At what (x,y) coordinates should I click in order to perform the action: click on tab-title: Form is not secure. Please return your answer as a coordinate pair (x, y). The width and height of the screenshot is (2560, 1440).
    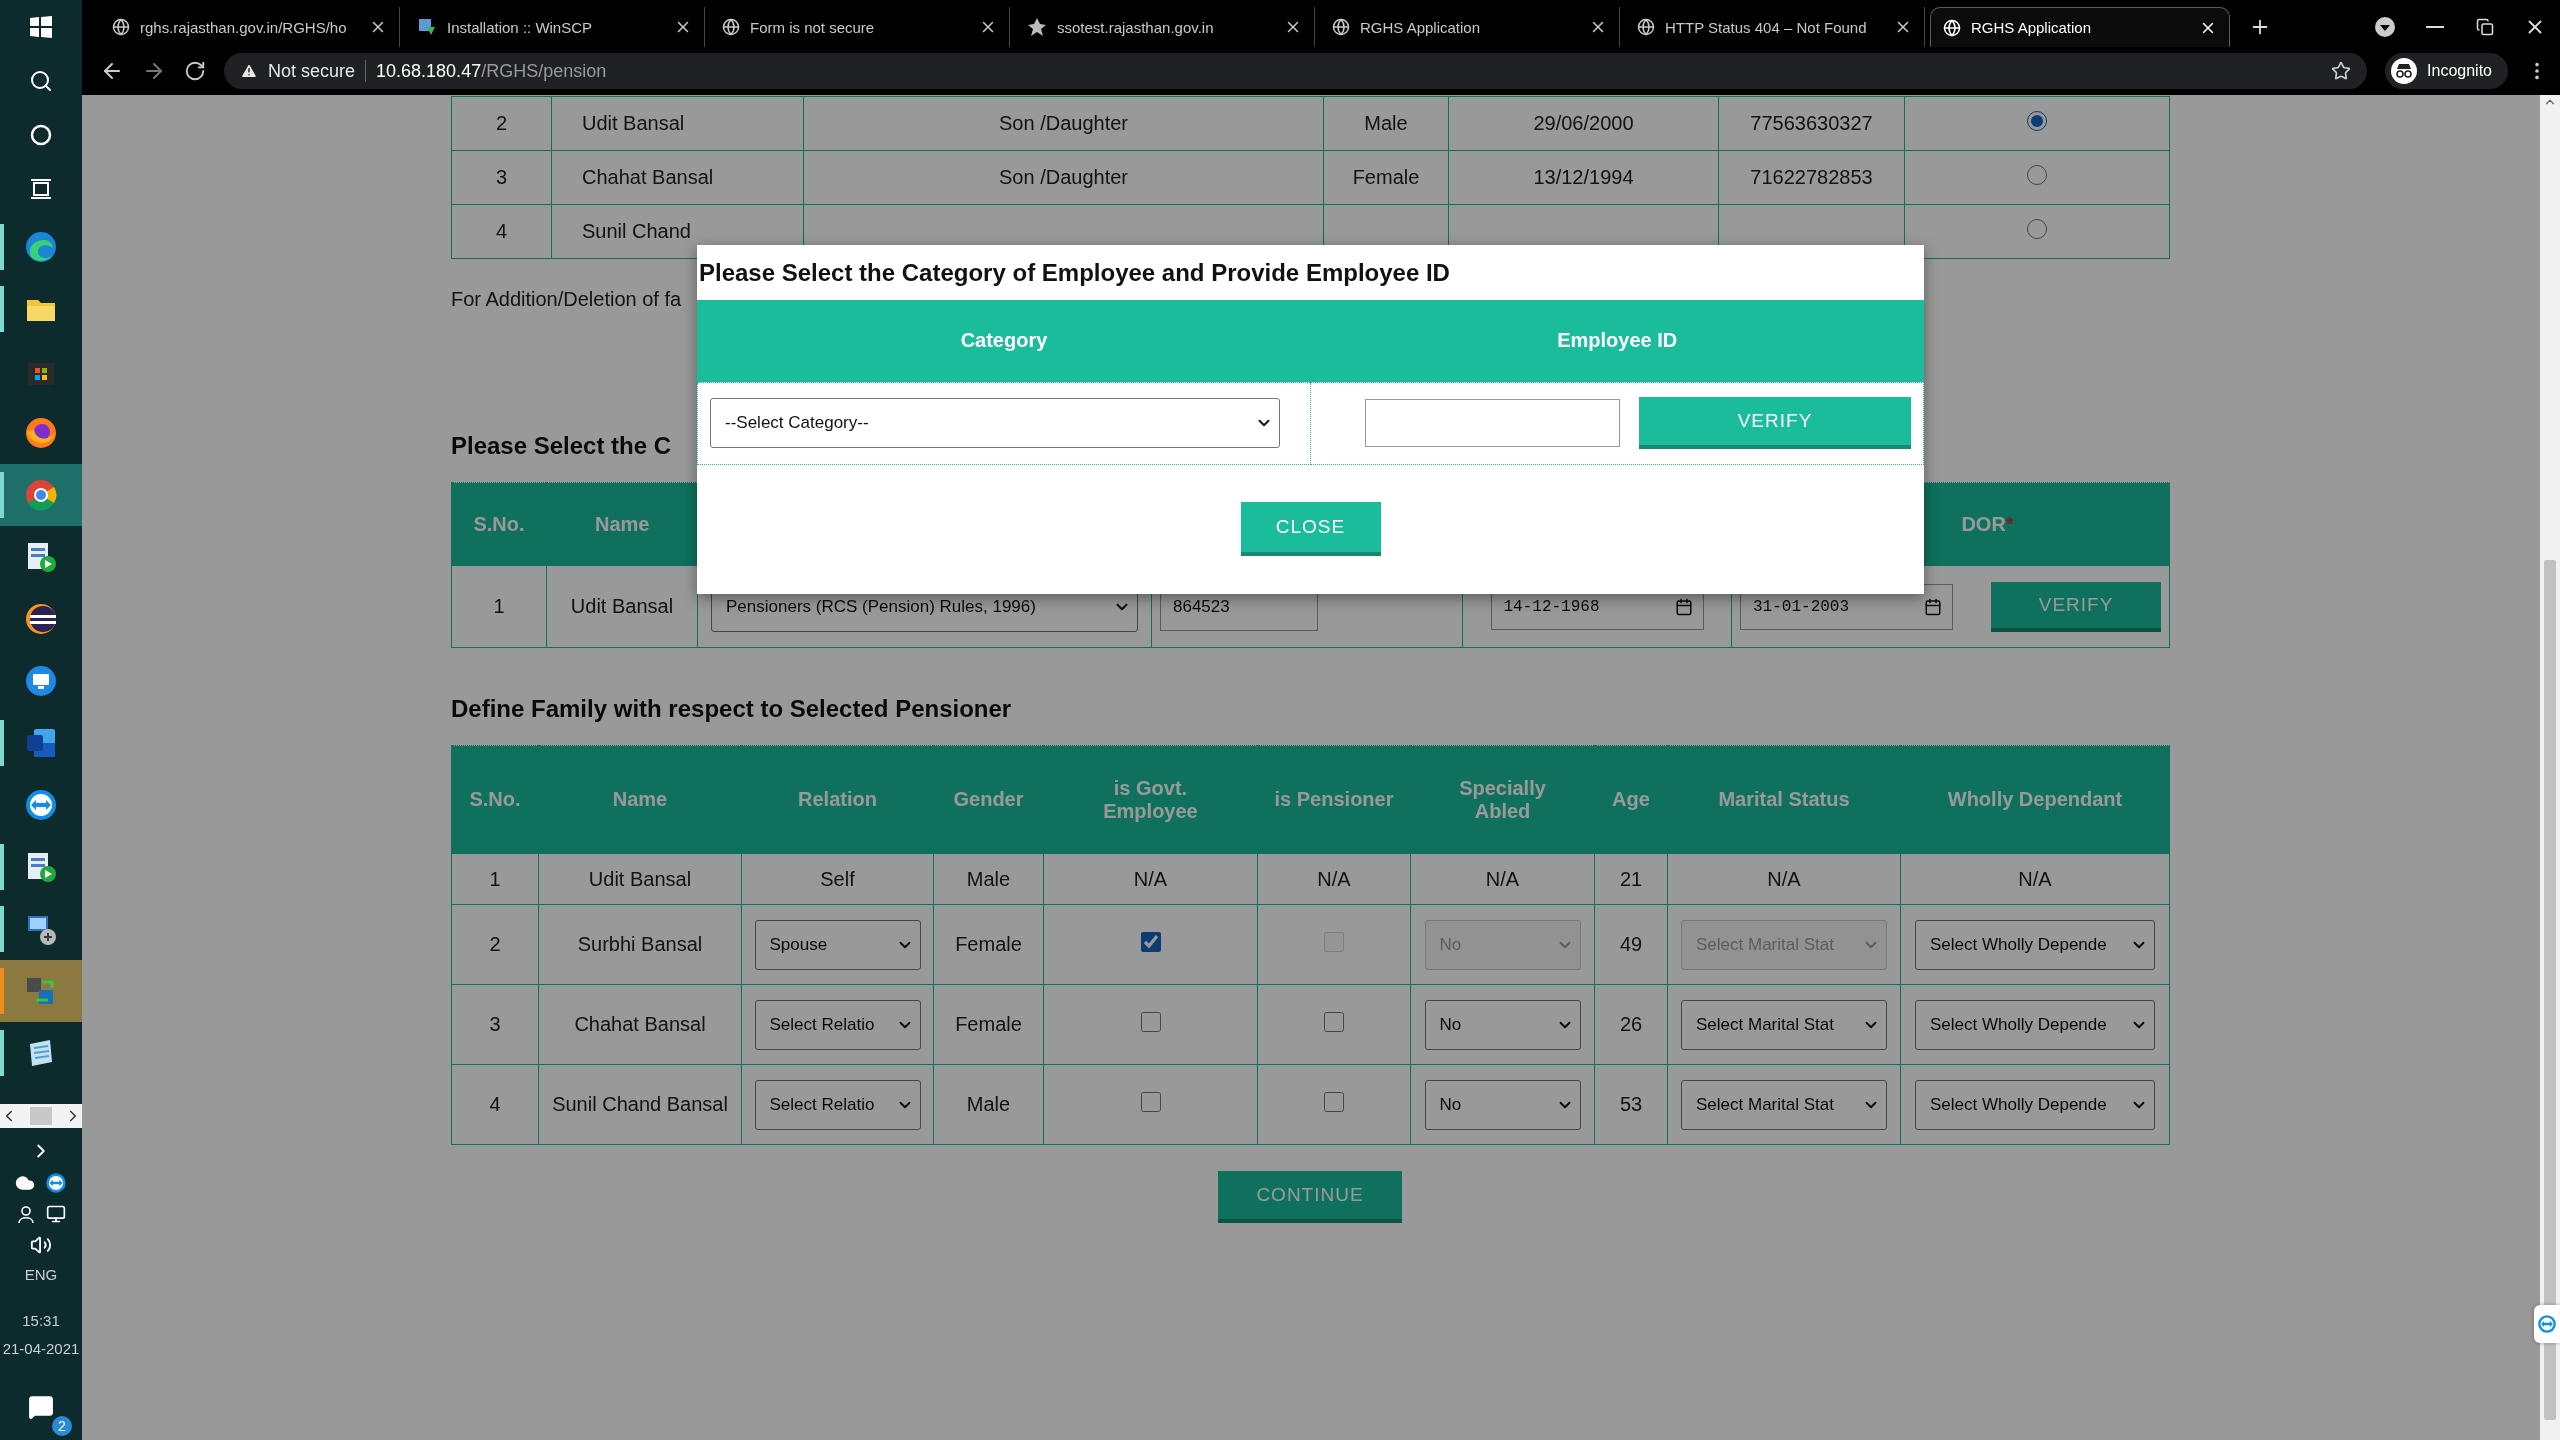
    Looking at the image, I should click on (813, 27).